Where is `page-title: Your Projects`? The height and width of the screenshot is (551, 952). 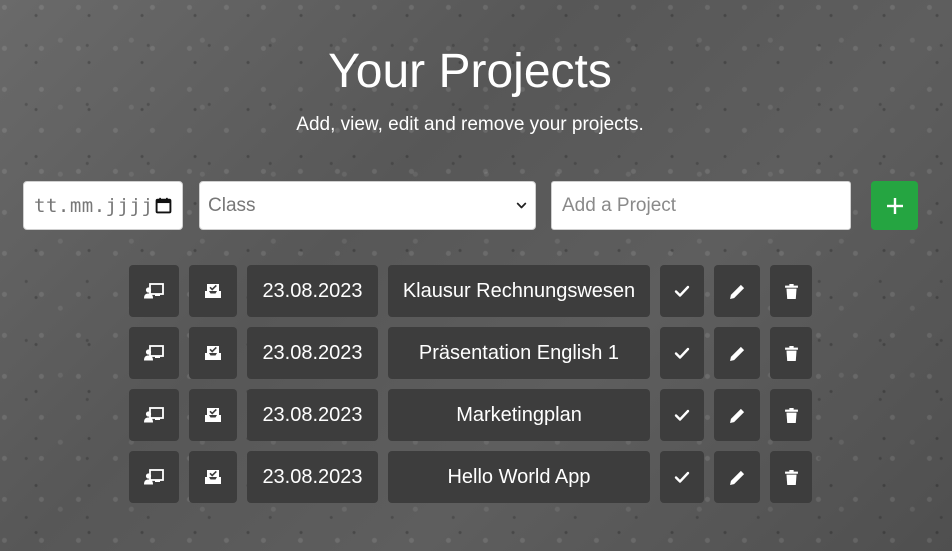 page-title: Your Projects is located at coordinates (470, 71).